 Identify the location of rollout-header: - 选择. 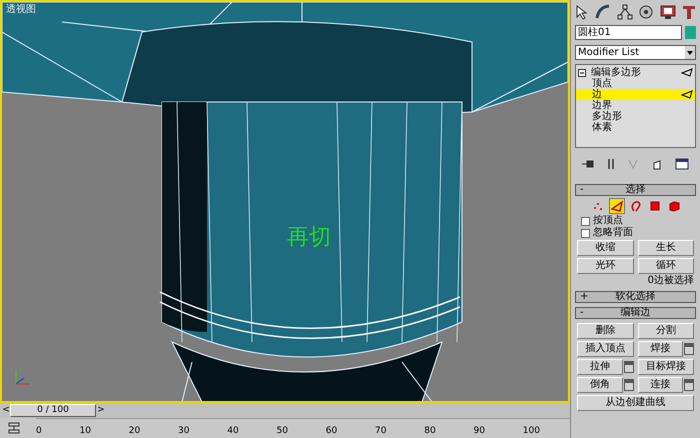
(635, 190).